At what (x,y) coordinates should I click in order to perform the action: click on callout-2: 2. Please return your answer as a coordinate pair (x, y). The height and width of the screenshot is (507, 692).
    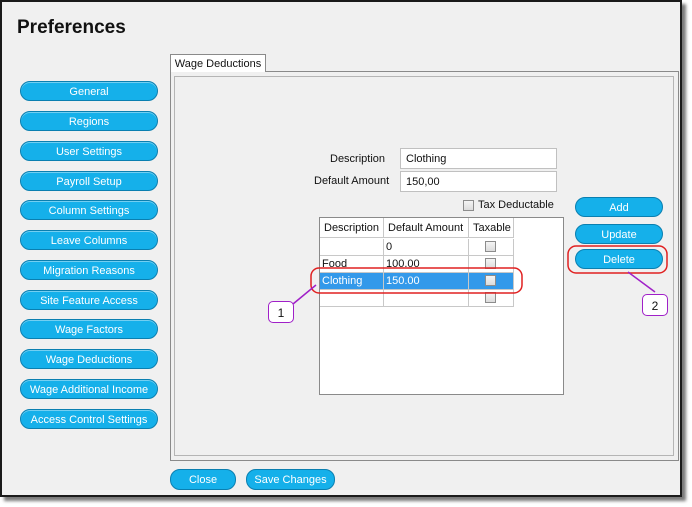
    Looking at the image, I should click on (655, 305).